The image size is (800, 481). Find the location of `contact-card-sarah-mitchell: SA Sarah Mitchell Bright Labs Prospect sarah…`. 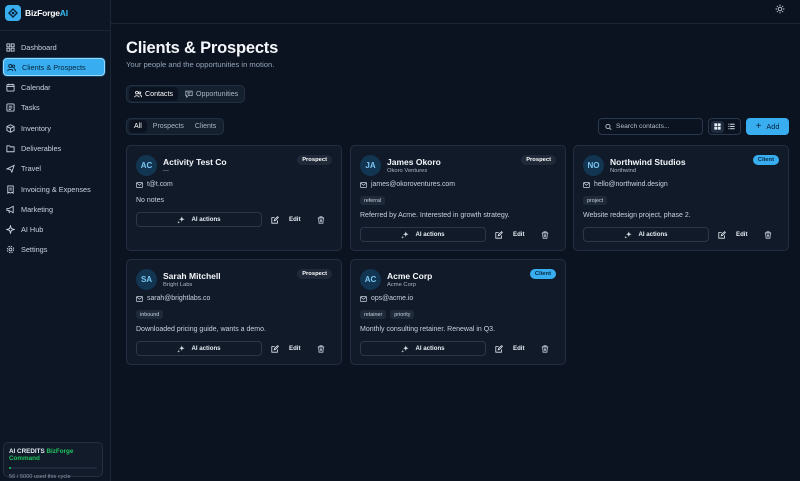

contact-card-sarah-mitchell: SA Sarah Mitchell Bright Labs Prospect sarah… is located at coordinates (234, 312).